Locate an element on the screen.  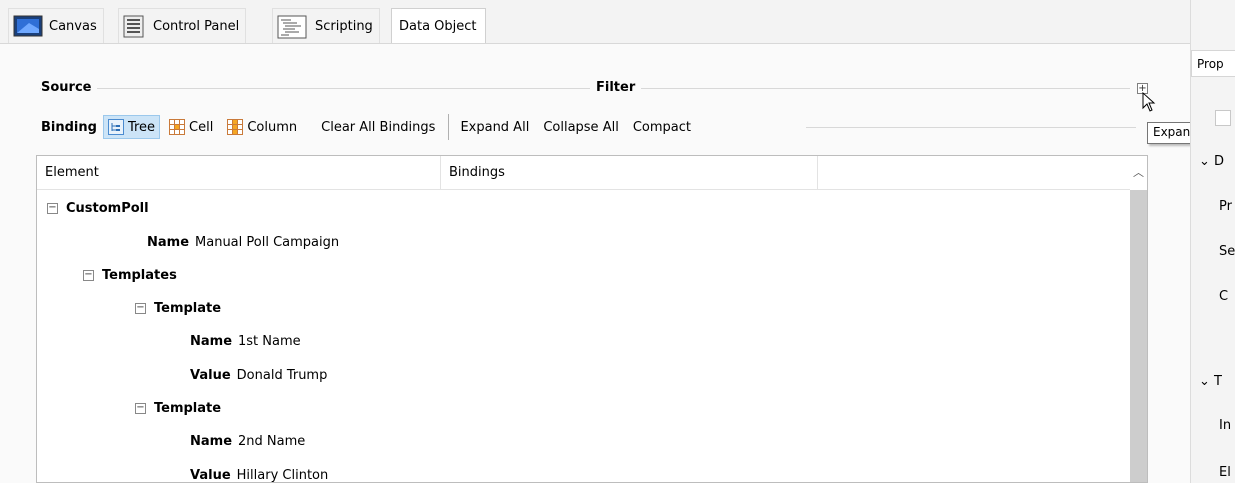
tree-row: Name 1st Name is located at coordinates (245, 341).